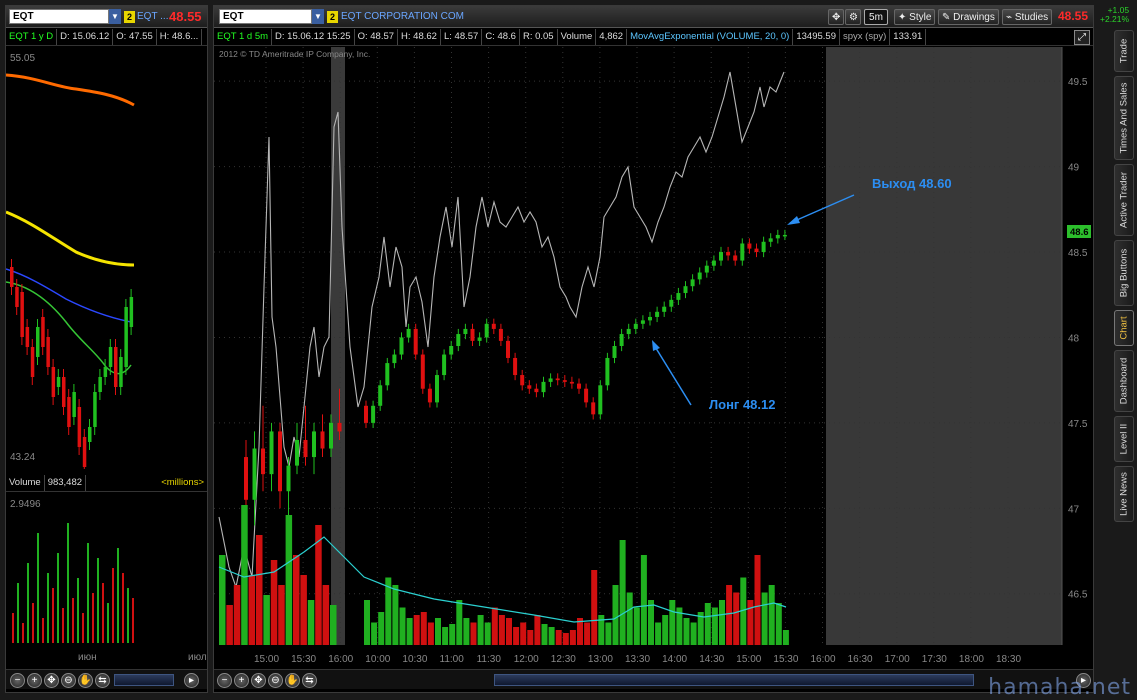  What do you see at coordinates (340, 659) in the screenshot?
I see `time-tick-label: 16:00` at bounding box center [340, 659].